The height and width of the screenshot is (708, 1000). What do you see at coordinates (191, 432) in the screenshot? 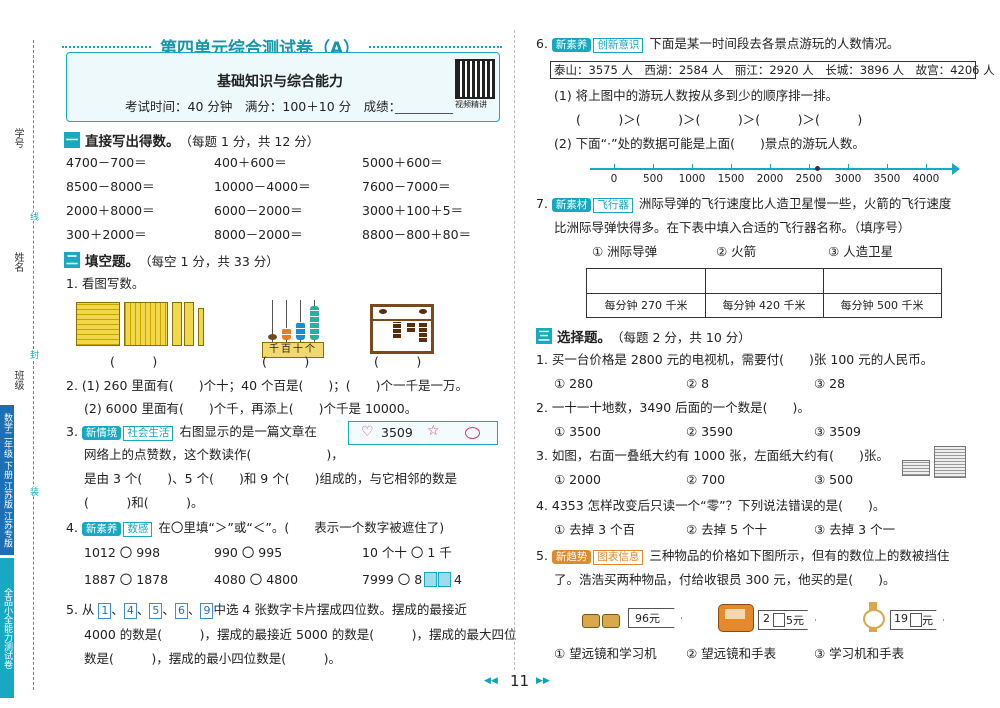
I see `q2-3-line-1: 3. 新情境 社会生活 右图显示的是一篇文章在` at bounding box center [191, 432].